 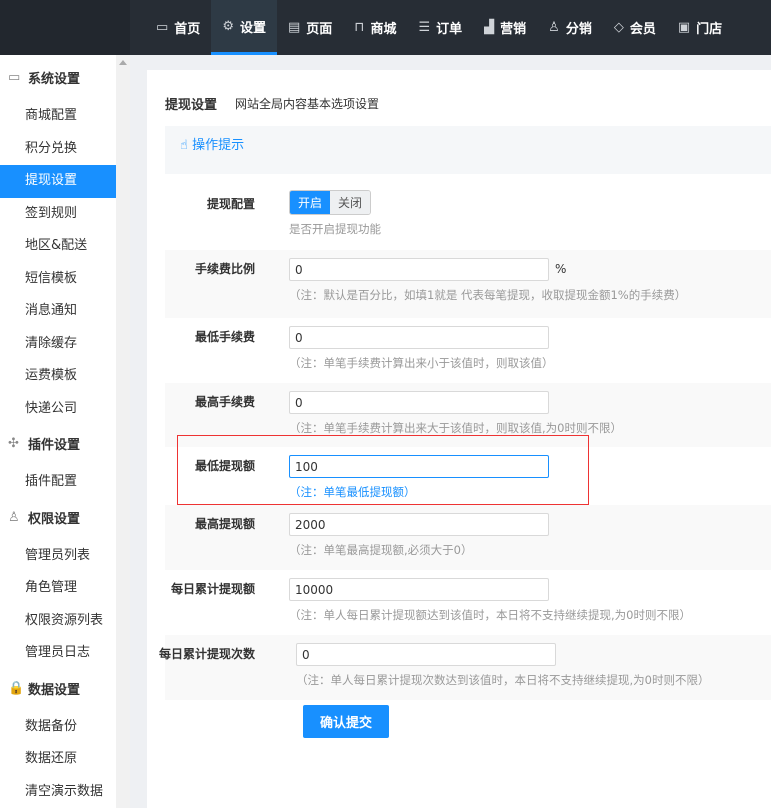 What do you see at coordinates (58, 344) in the screenshot?
I see `sidebar-item: 清除缓存` at bounding box center [58, 344].